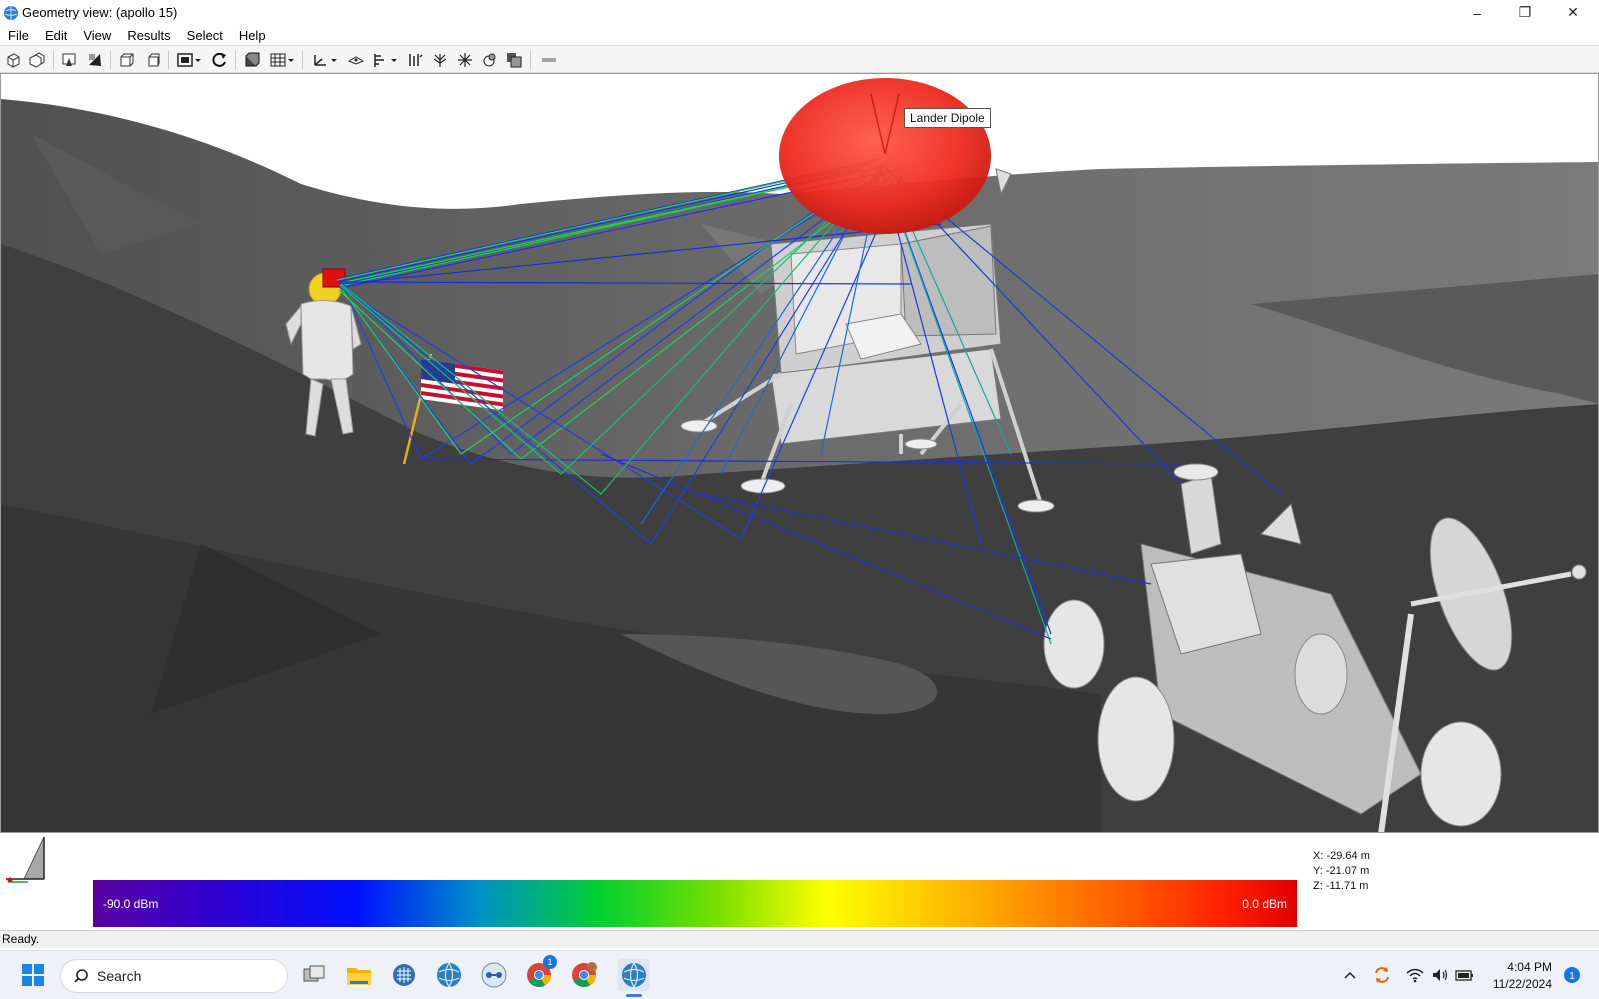  What do you see at coordinates (549, 60) in the screenshot?
I see `toolbar-grip-icon` at bounding box center [549, 60].